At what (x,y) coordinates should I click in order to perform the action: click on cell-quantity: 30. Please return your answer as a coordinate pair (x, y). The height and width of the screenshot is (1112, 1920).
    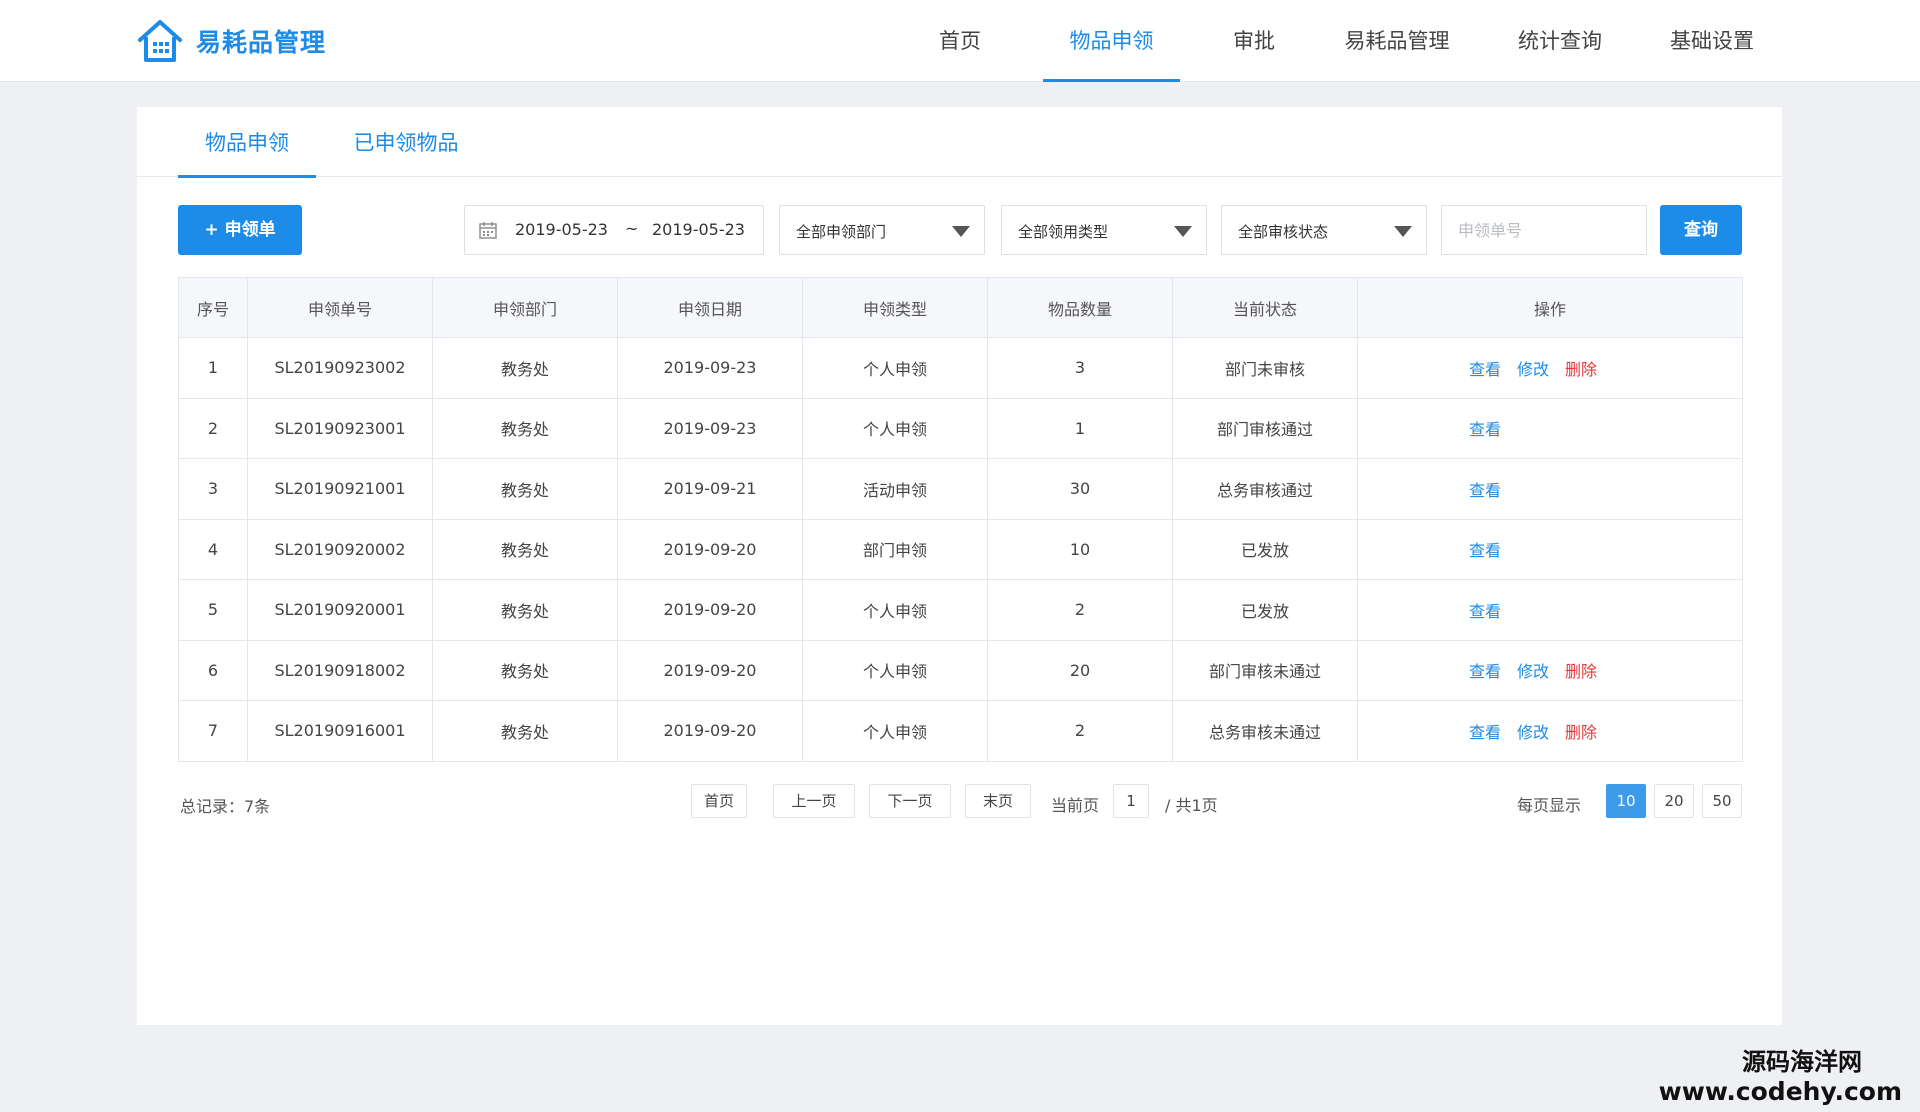
    Looking at the image, I should click on (1080, 489).